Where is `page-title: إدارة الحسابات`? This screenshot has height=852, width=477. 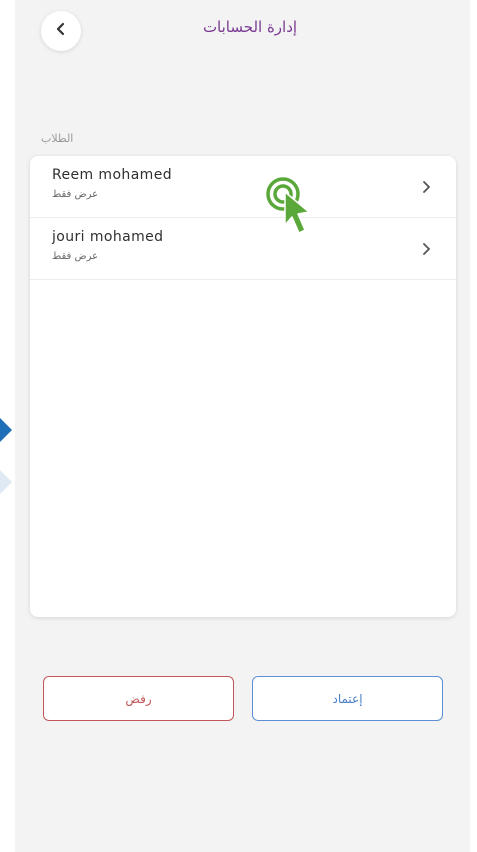
page-title: إدارة الحسابات is located at coordinates (250, 27).